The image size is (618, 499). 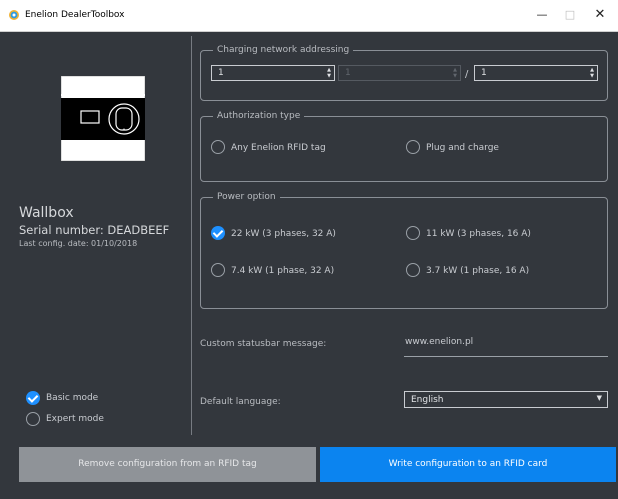 What do you see at coordinates (439, 342) in the screenshot?
I see `statusbar-message-value: www.enelion.pl` at bounding box center [439, 342].